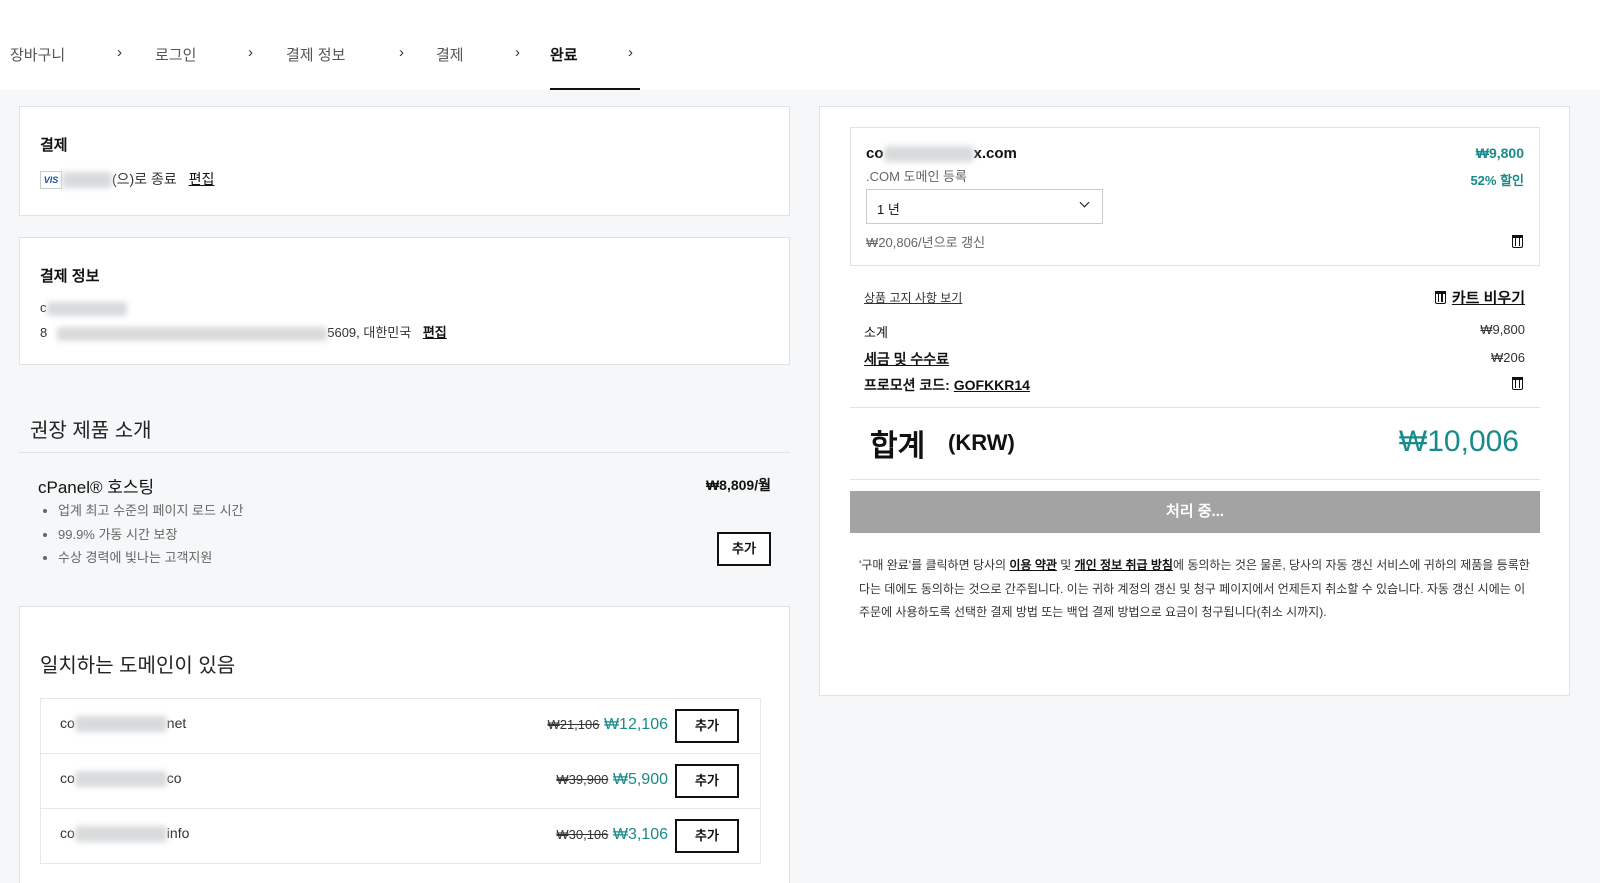 The height and width of the screenshot is (883, 1600). I want to click on legal-text: 및, so click(1065, 565).